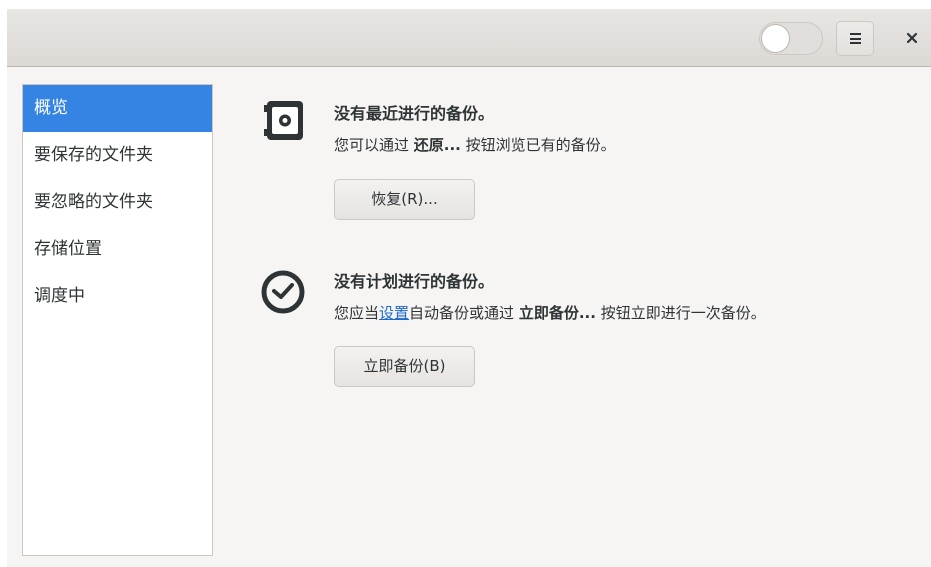 Image resolution: width=931 pixels, height=567 pixels. I want to click on close-button, so click(912, 38).